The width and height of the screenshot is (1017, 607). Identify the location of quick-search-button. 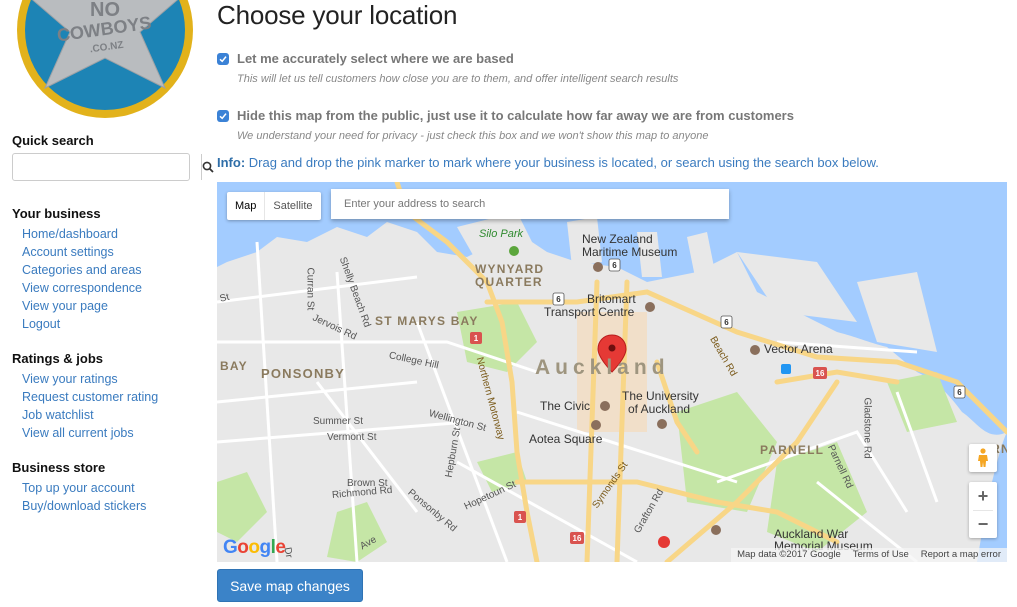
(207, 167).